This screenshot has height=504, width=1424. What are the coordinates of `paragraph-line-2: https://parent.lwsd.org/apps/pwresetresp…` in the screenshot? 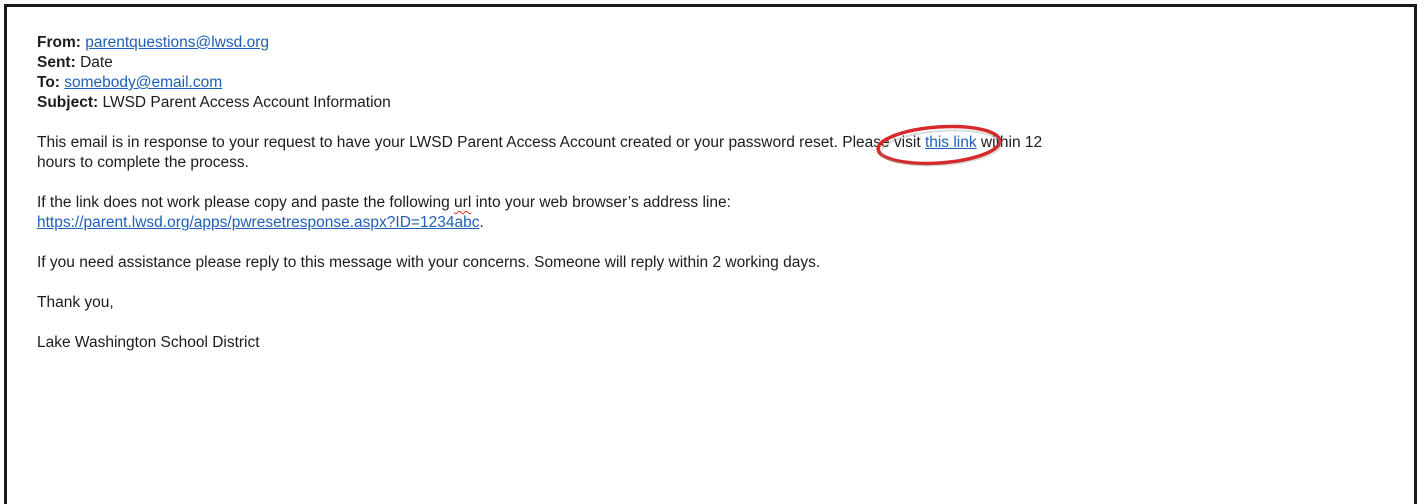 It's located at (717, 223).